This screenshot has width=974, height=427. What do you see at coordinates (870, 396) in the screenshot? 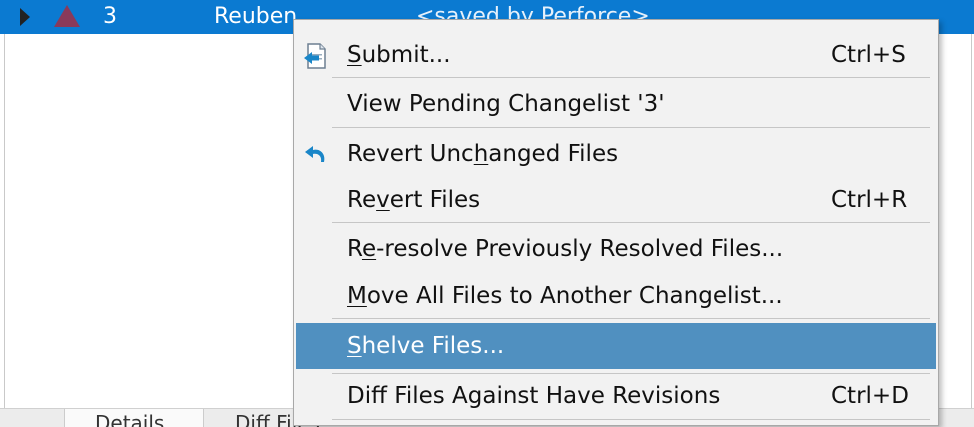
I see `menu-item-shortcut: Ctrl+D` at bounding box center [870, 396].